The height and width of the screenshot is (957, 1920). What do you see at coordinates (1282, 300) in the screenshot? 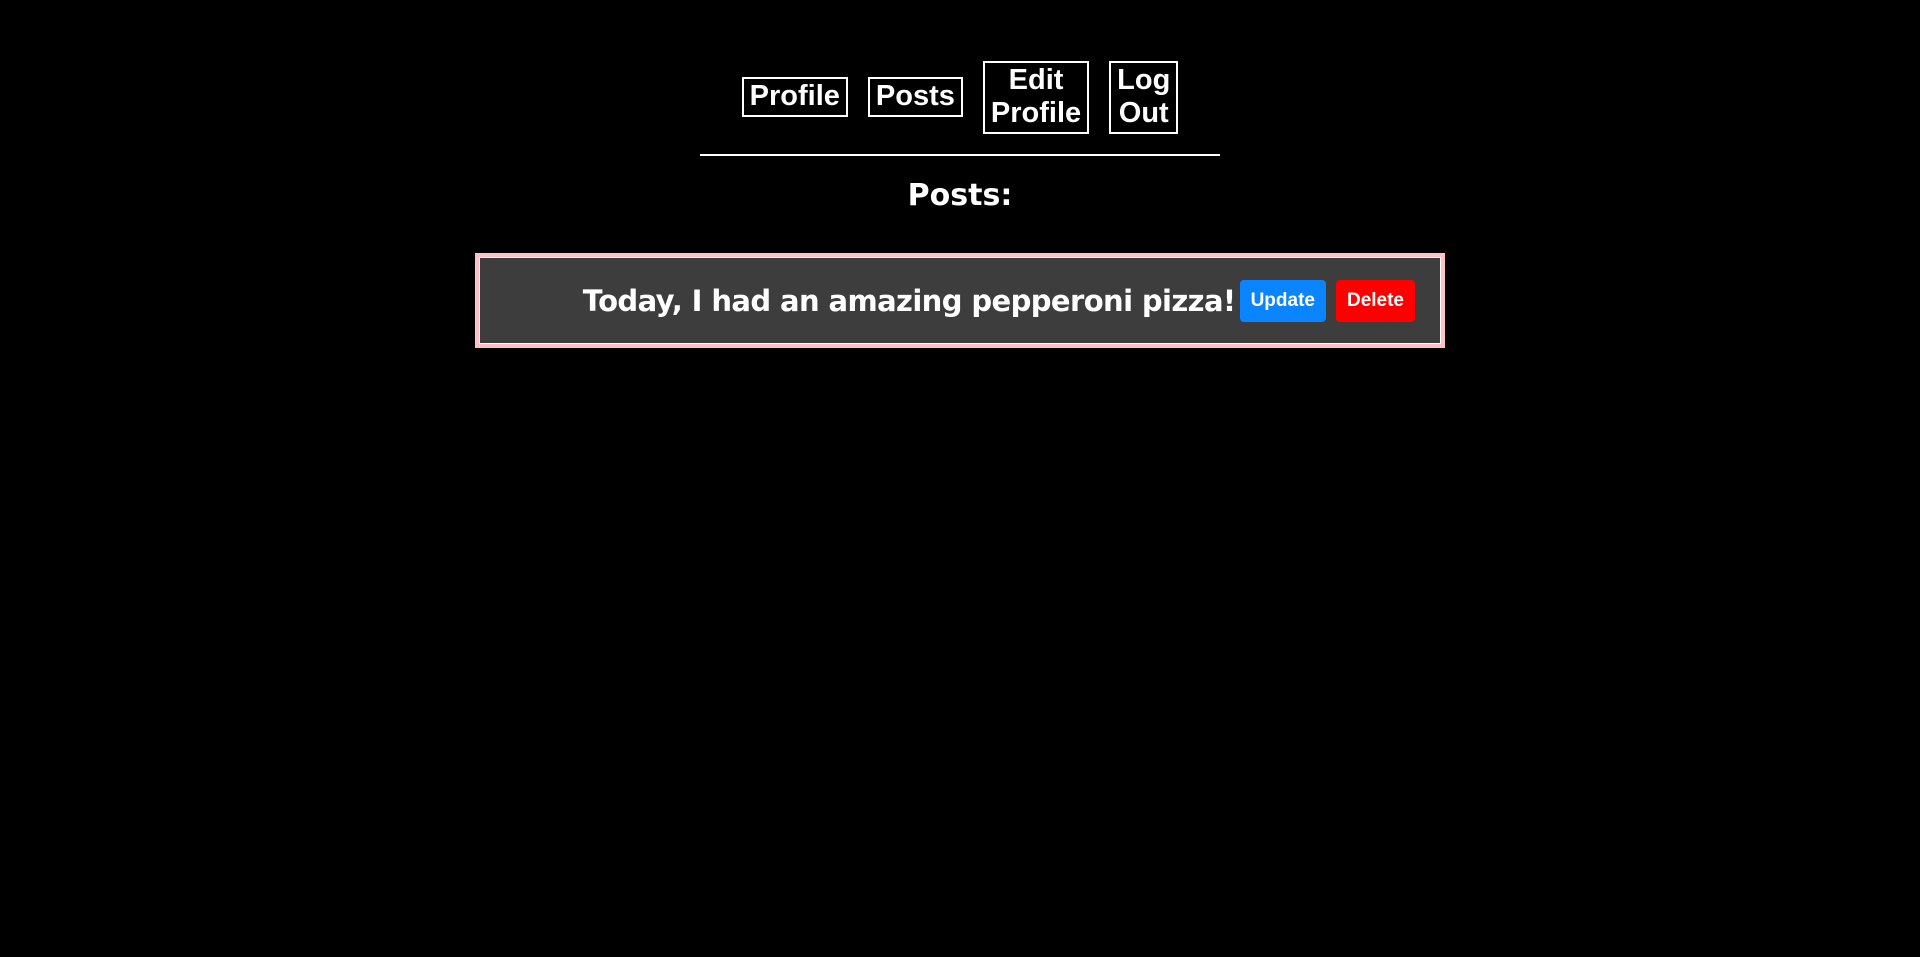
I see `update-button: Update` at bounding box center [1282, 300].